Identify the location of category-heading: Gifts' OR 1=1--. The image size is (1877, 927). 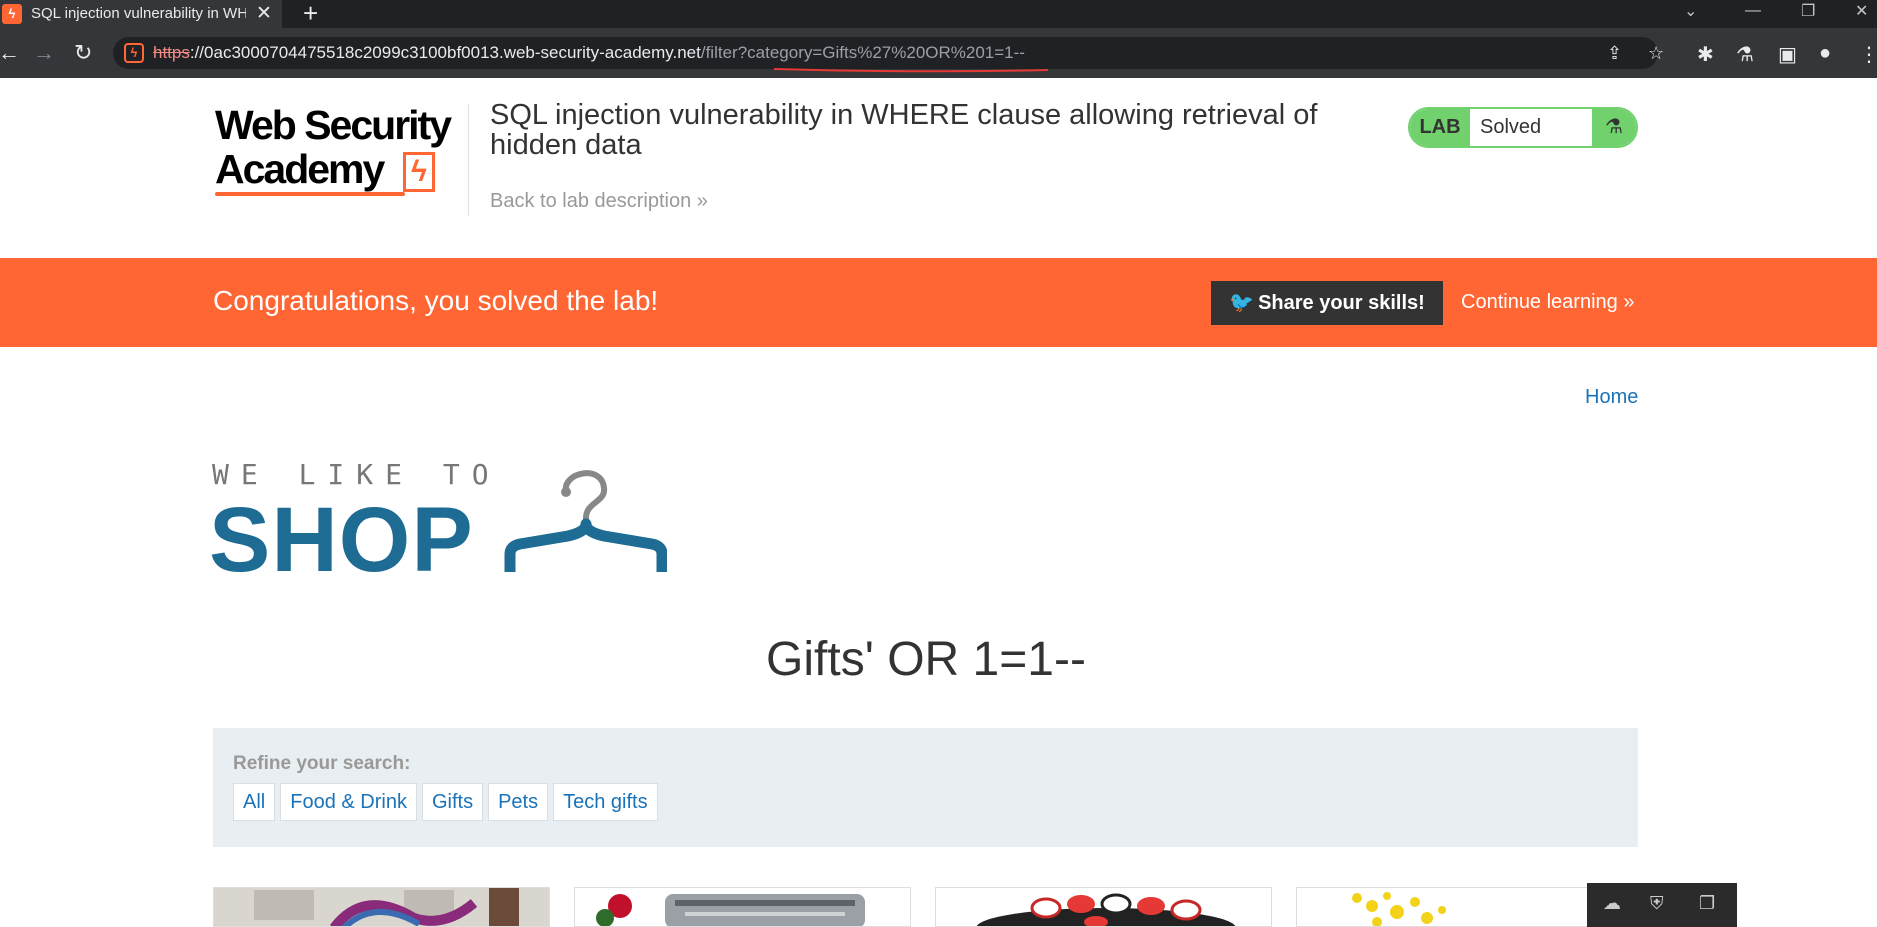
(926, 659).